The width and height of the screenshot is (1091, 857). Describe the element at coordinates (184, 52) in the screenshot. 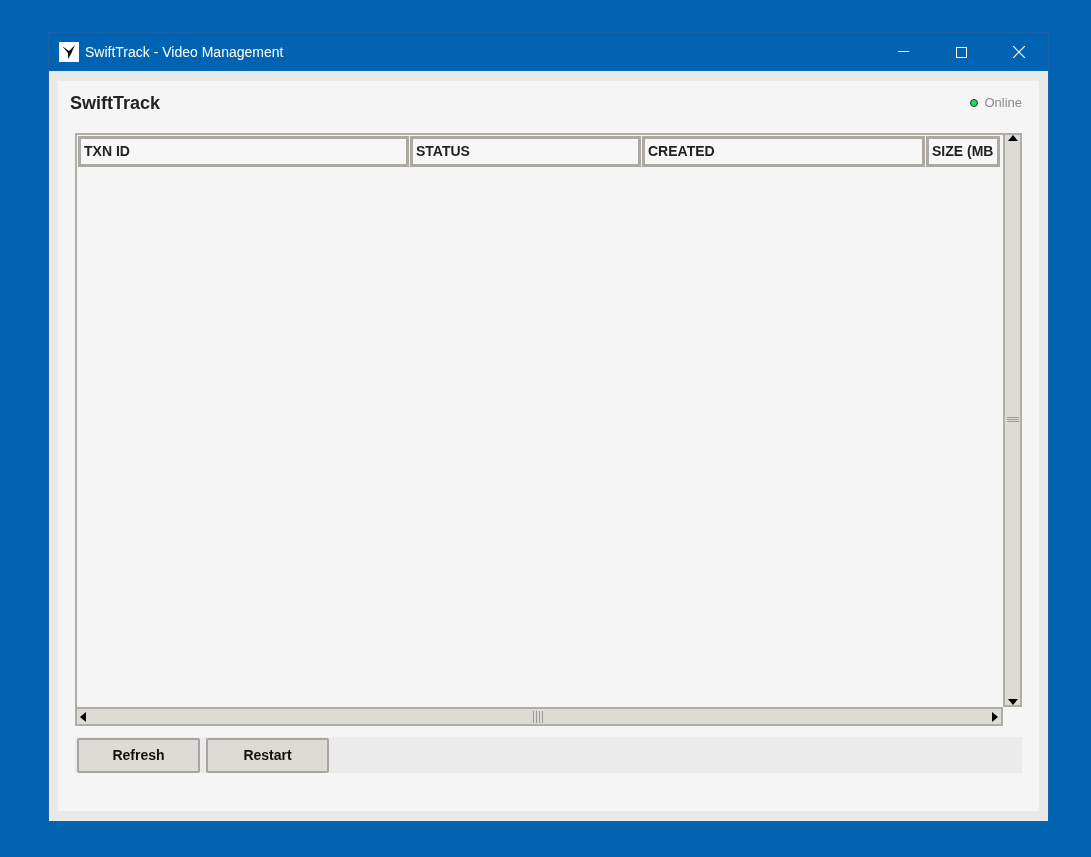

I see `window-title: SwiftTrack - Video Management` at that location.